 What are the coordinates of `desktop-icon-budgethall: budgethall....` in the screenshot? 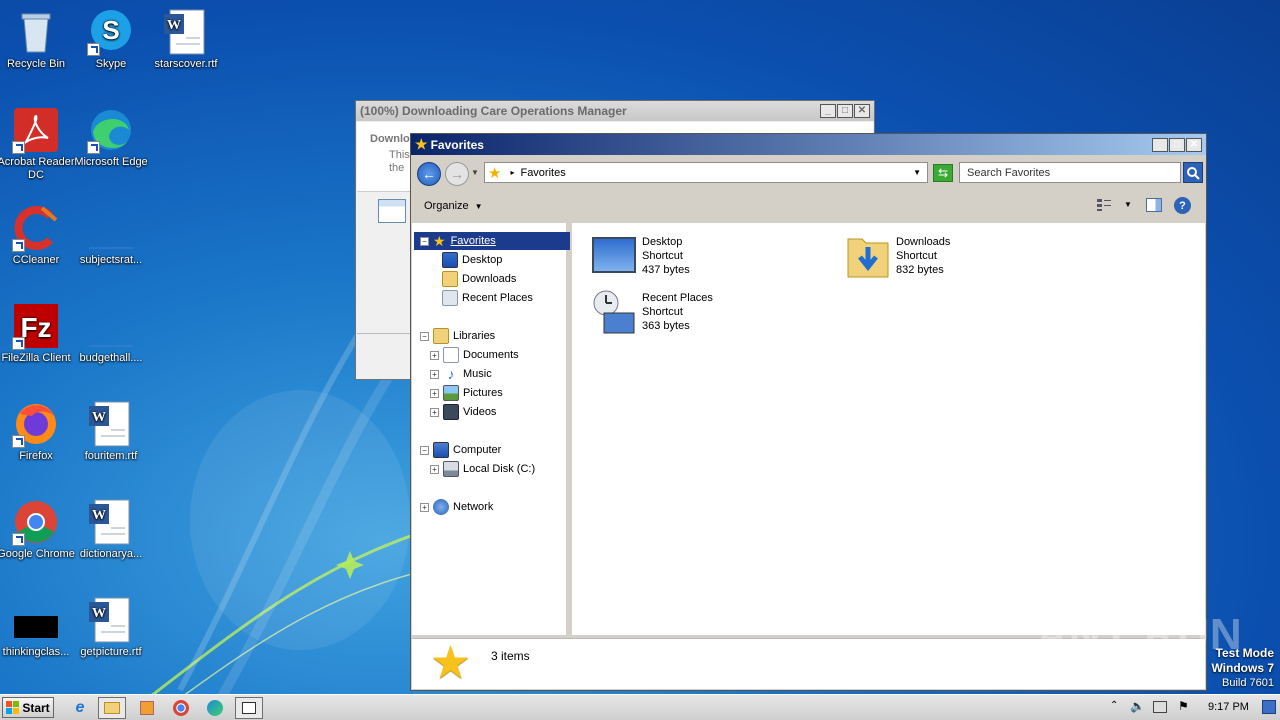 It's located at (111, 333).